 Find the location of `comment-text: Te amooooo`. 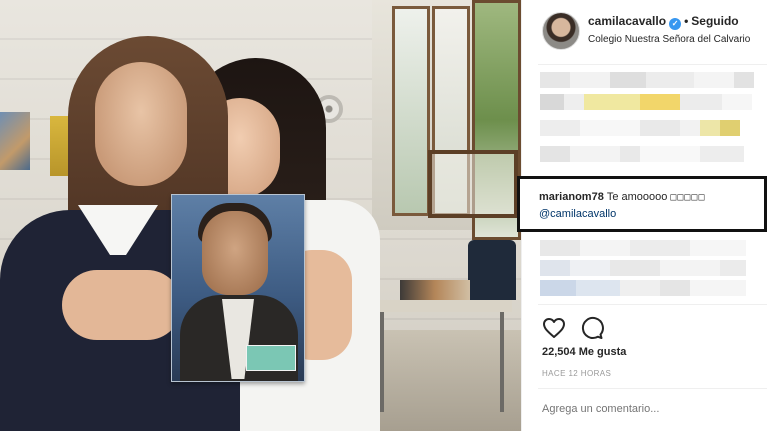

comment-text: Te amooooo is located at coordinates (637, 197).